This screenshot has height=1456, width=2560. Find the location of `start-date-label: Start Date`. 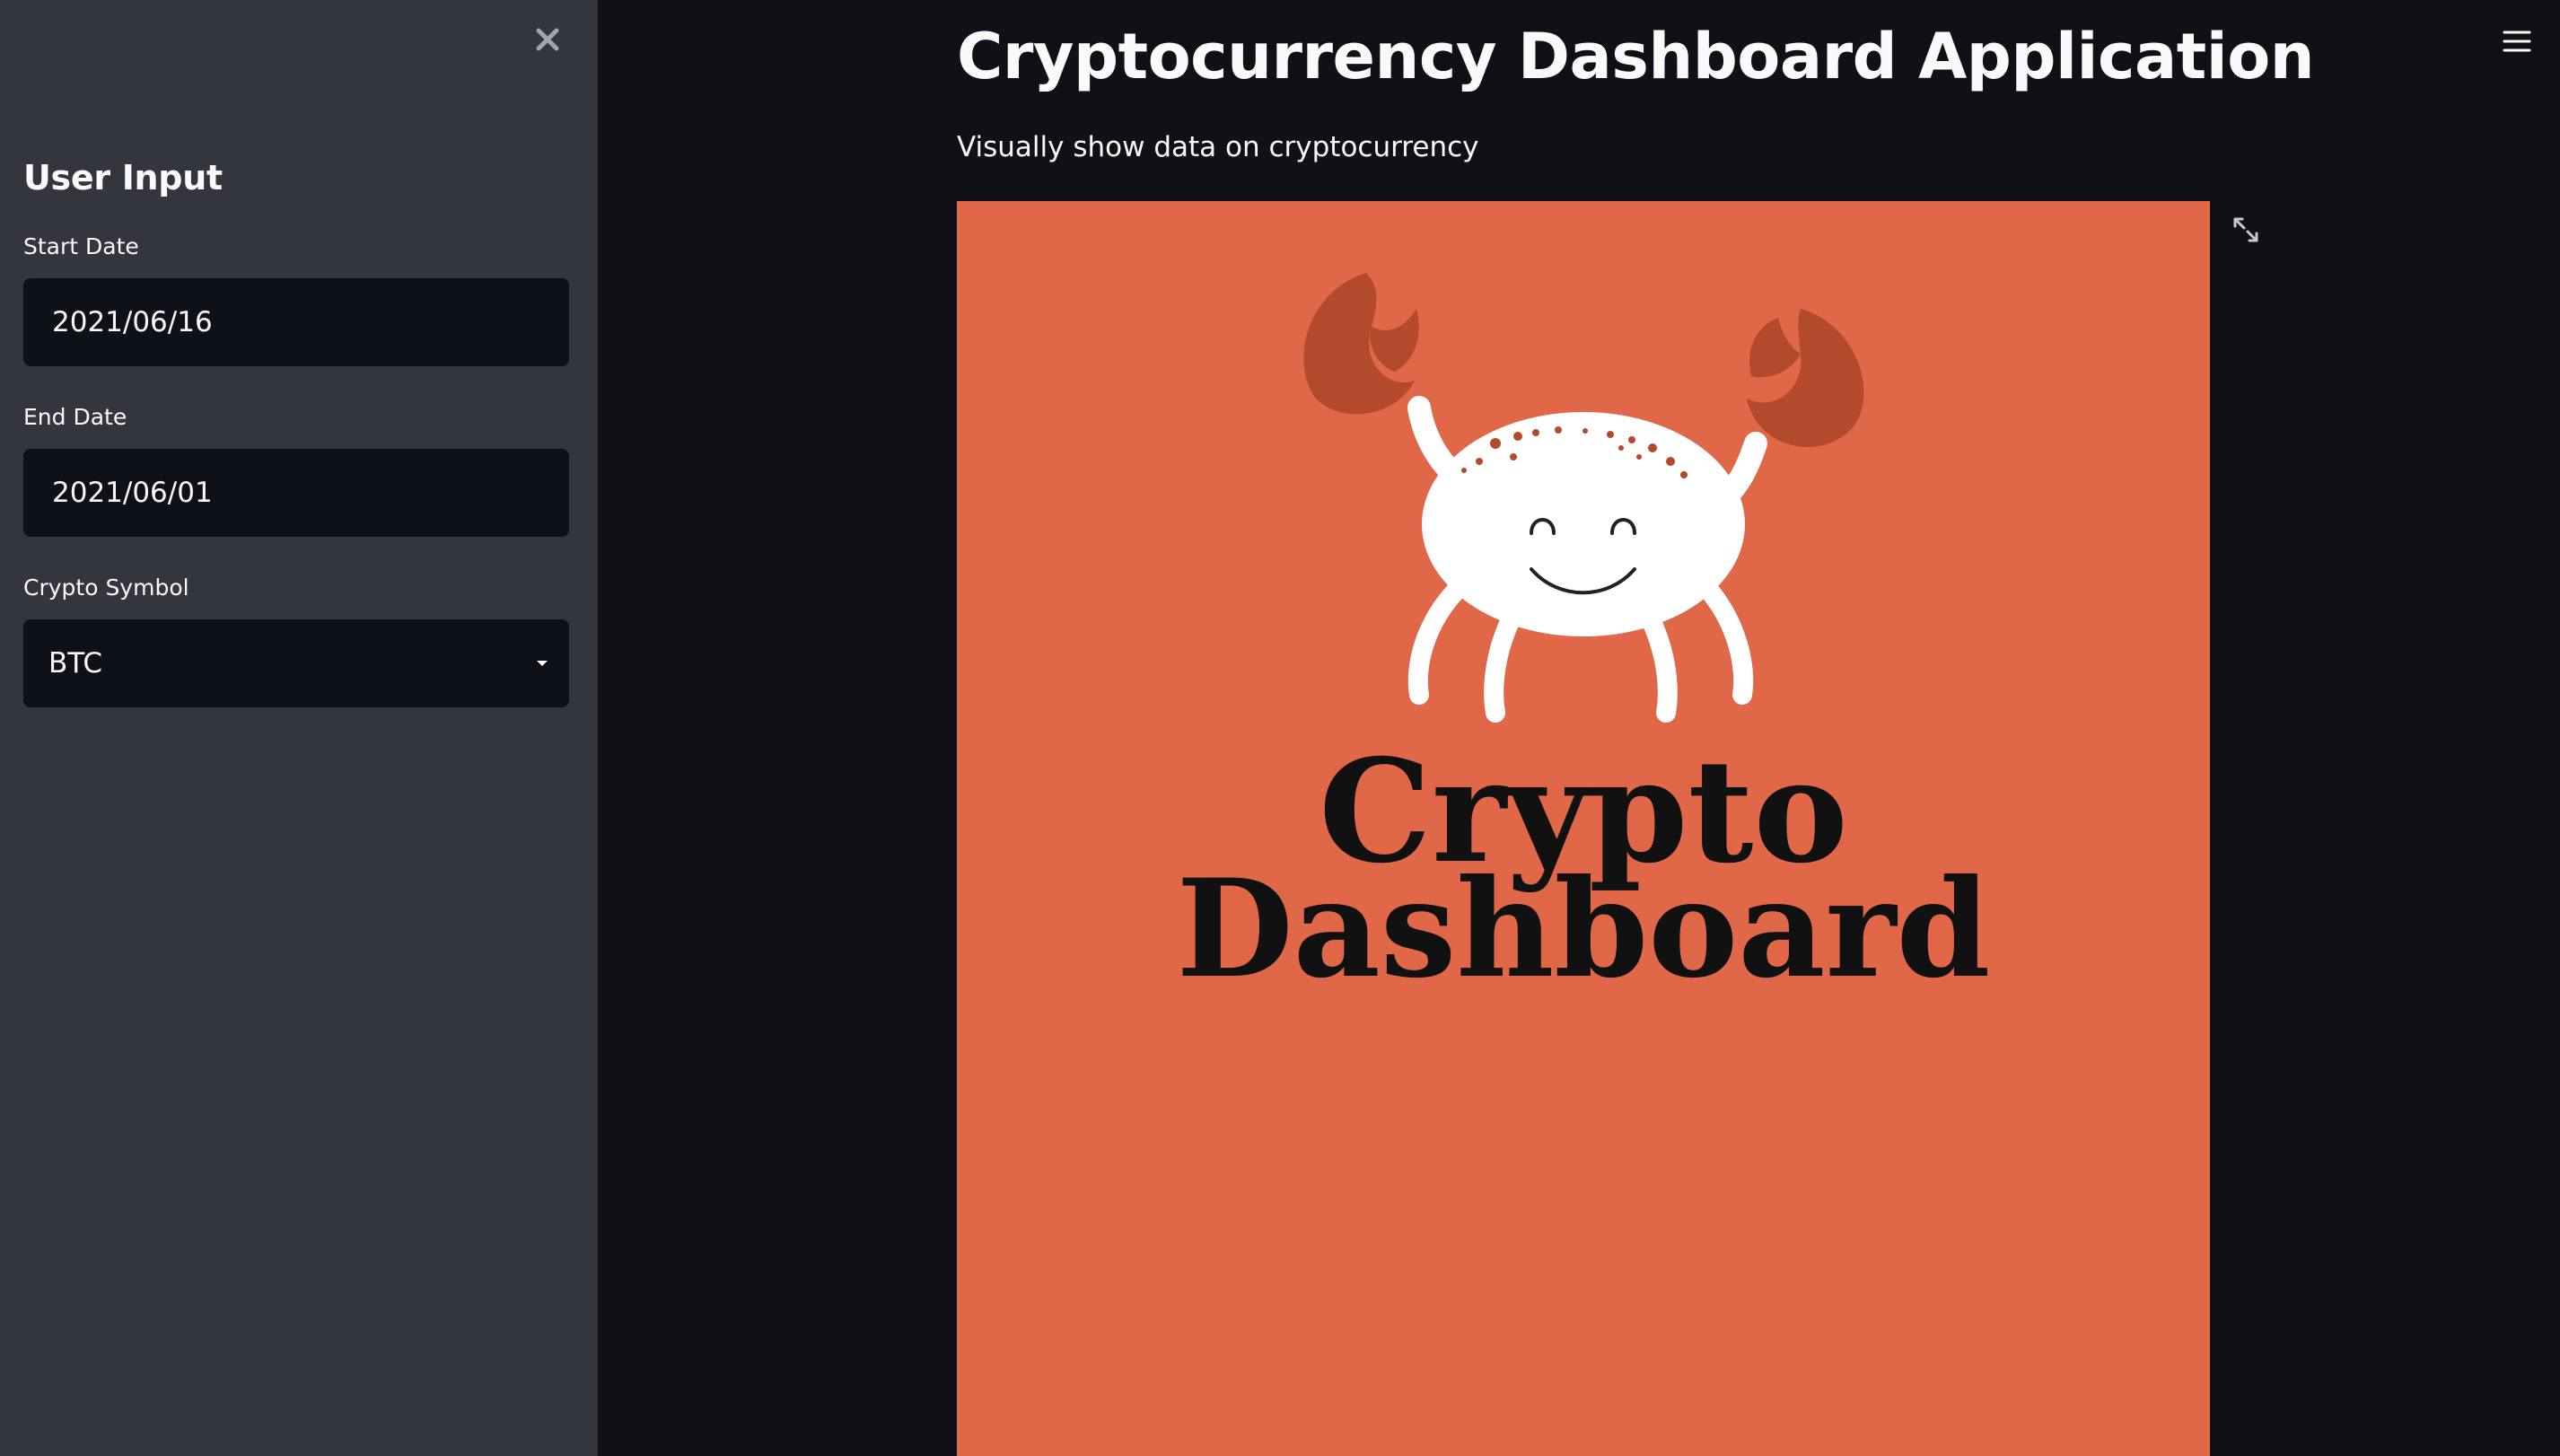

start-date-label: Start Date is located at coordinates (81, 246).